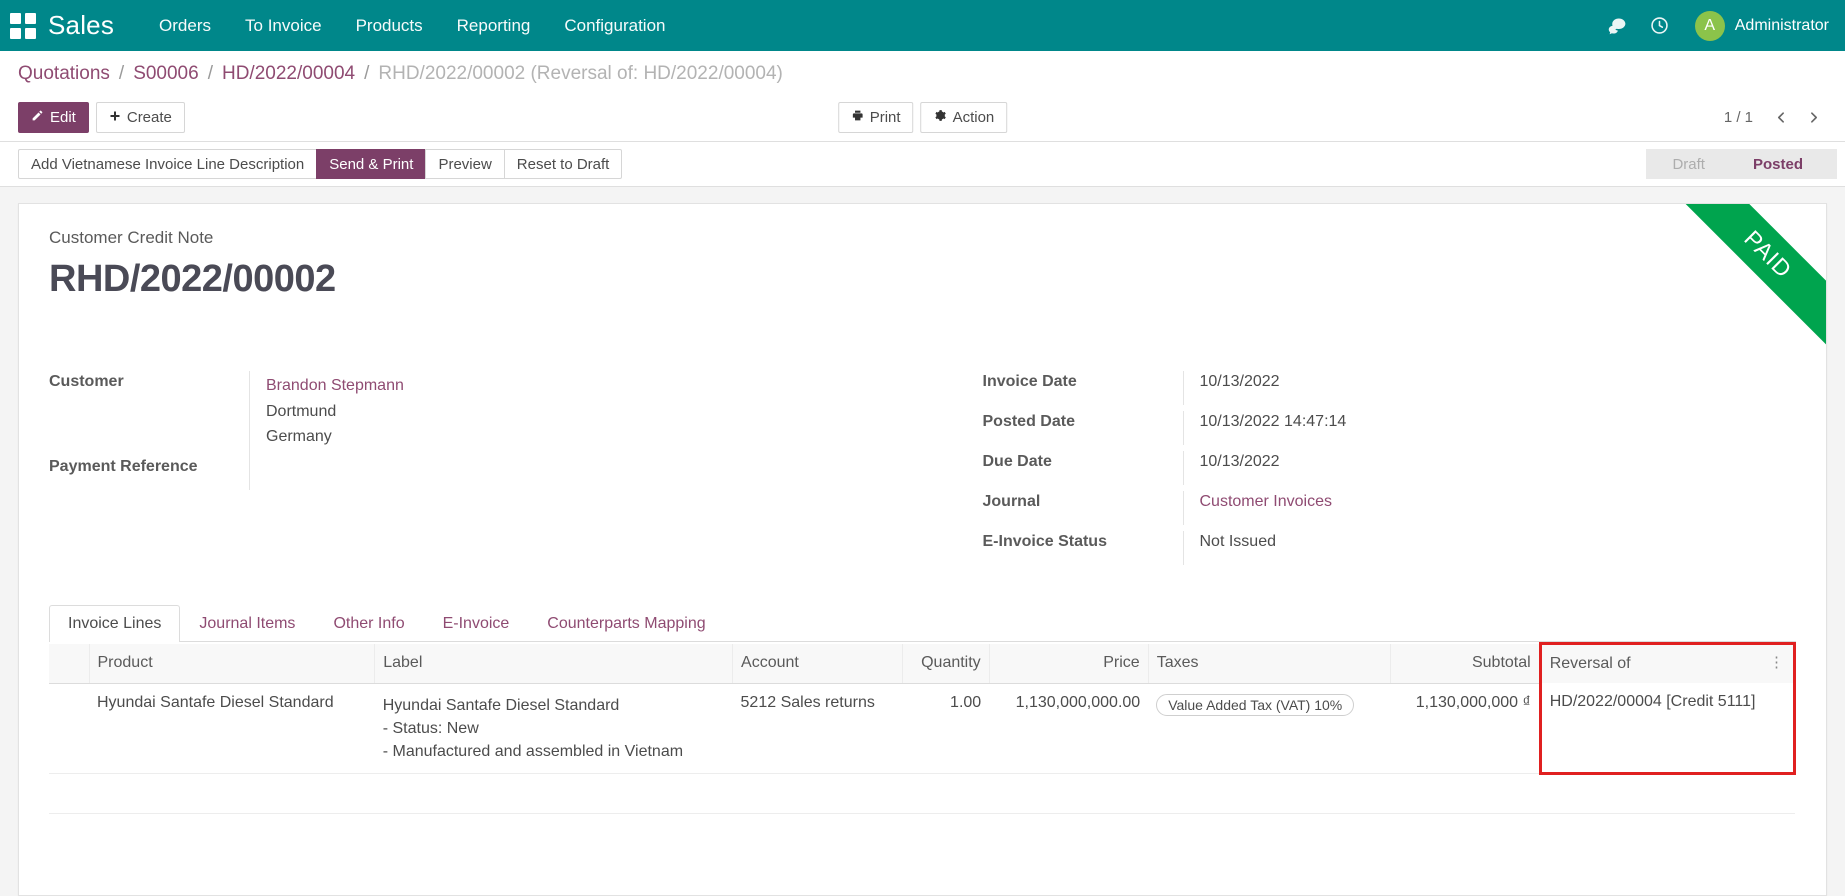  I want to click on table-empty-cell, so click(922, 794).